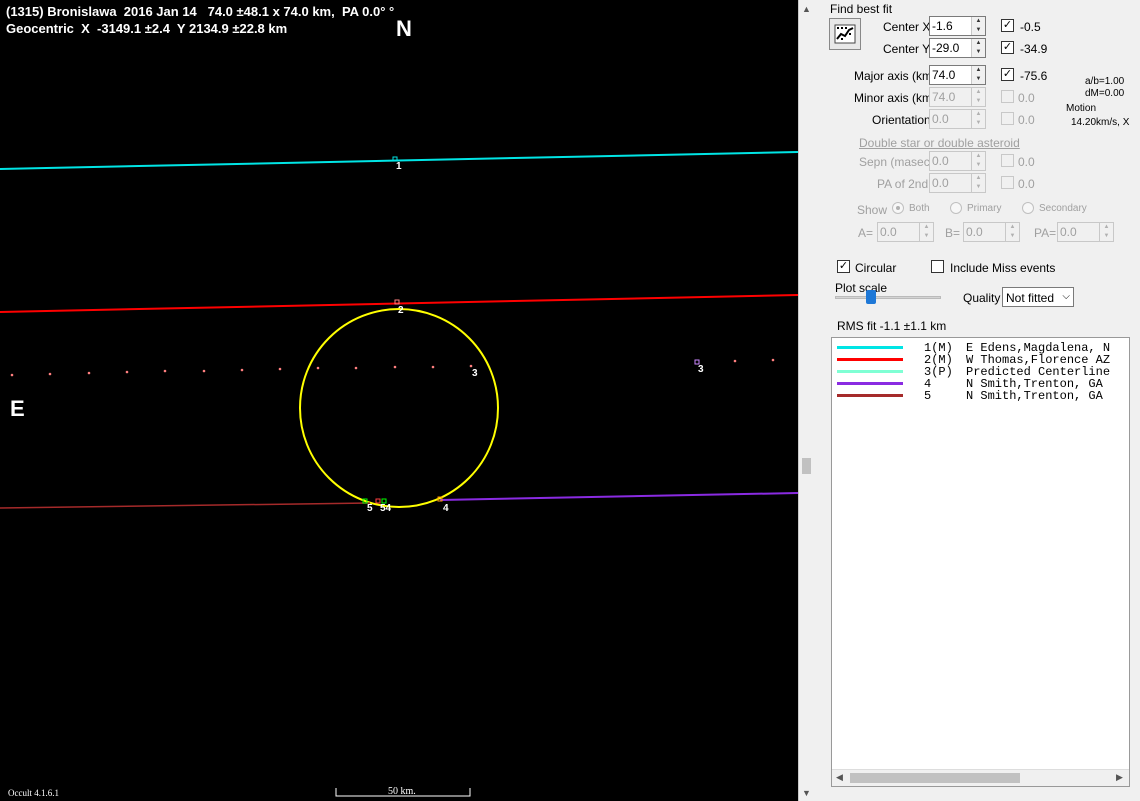 The height and width of the screenshot is (801, 1140). What do you see at coordinates (1030, 27) in the screenshot?
I see `center-x-fit-value: -0.5` at bounding box center [1030, 27].